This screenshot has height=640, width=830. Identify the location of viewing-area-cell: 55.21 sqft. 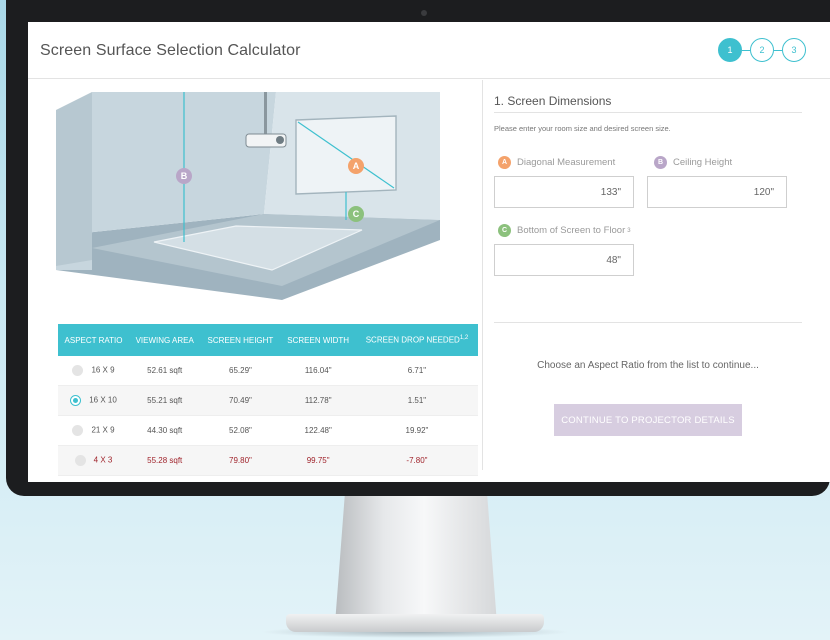
(165, 400).